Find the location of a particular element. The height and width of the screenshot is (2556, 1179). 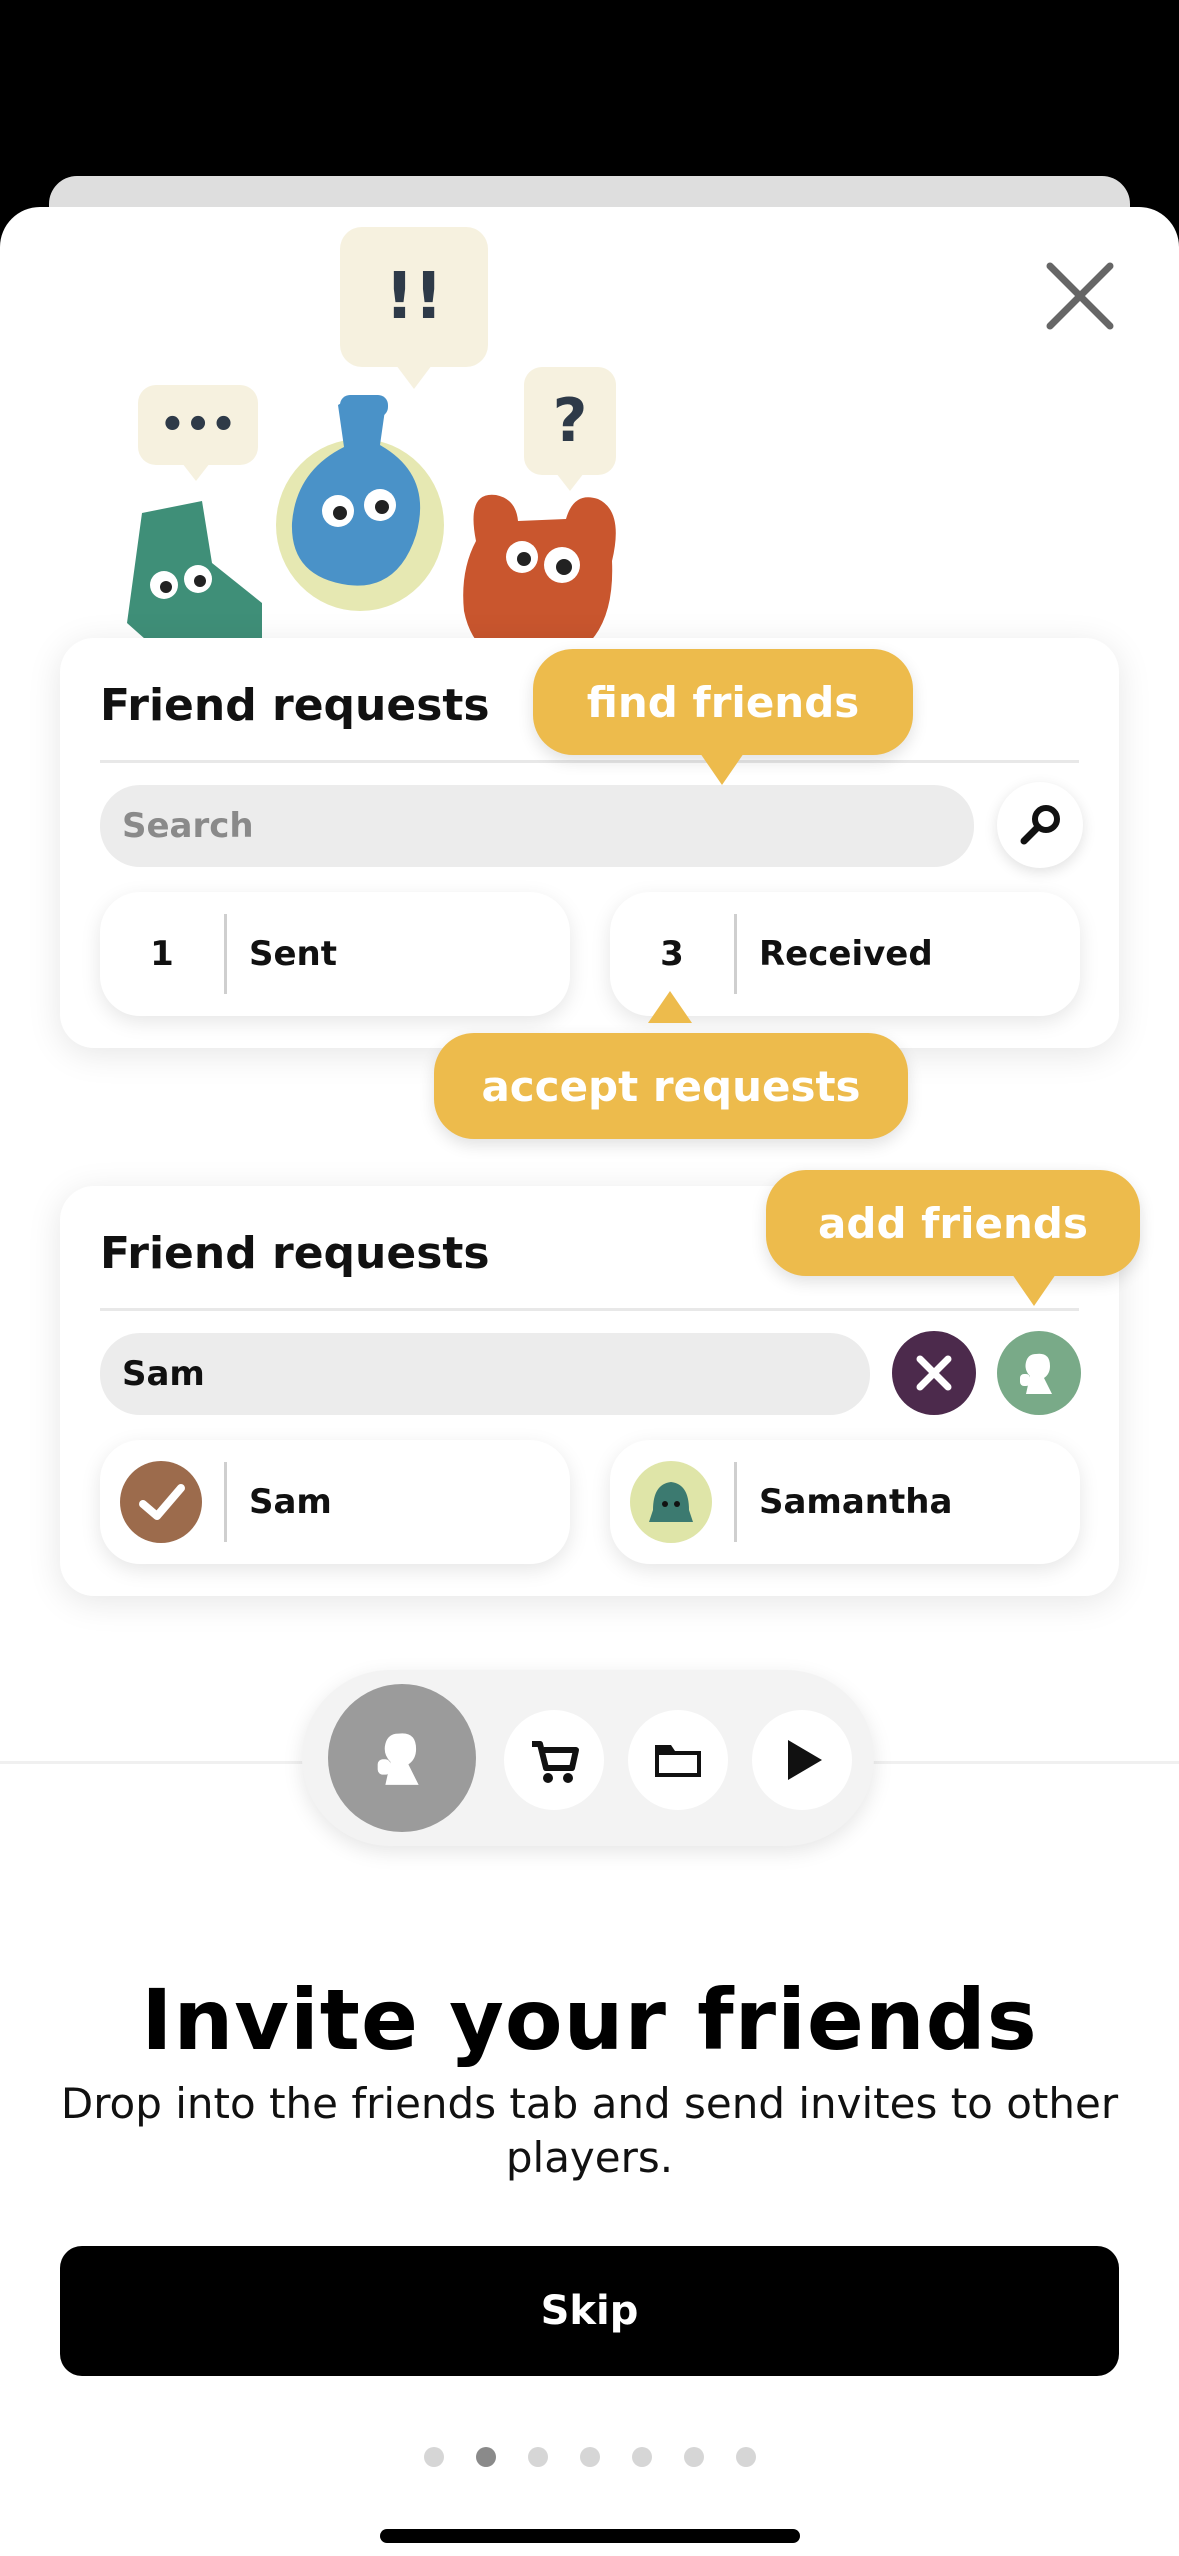

skip-button: Skip is located at coordinates (589, 2311).